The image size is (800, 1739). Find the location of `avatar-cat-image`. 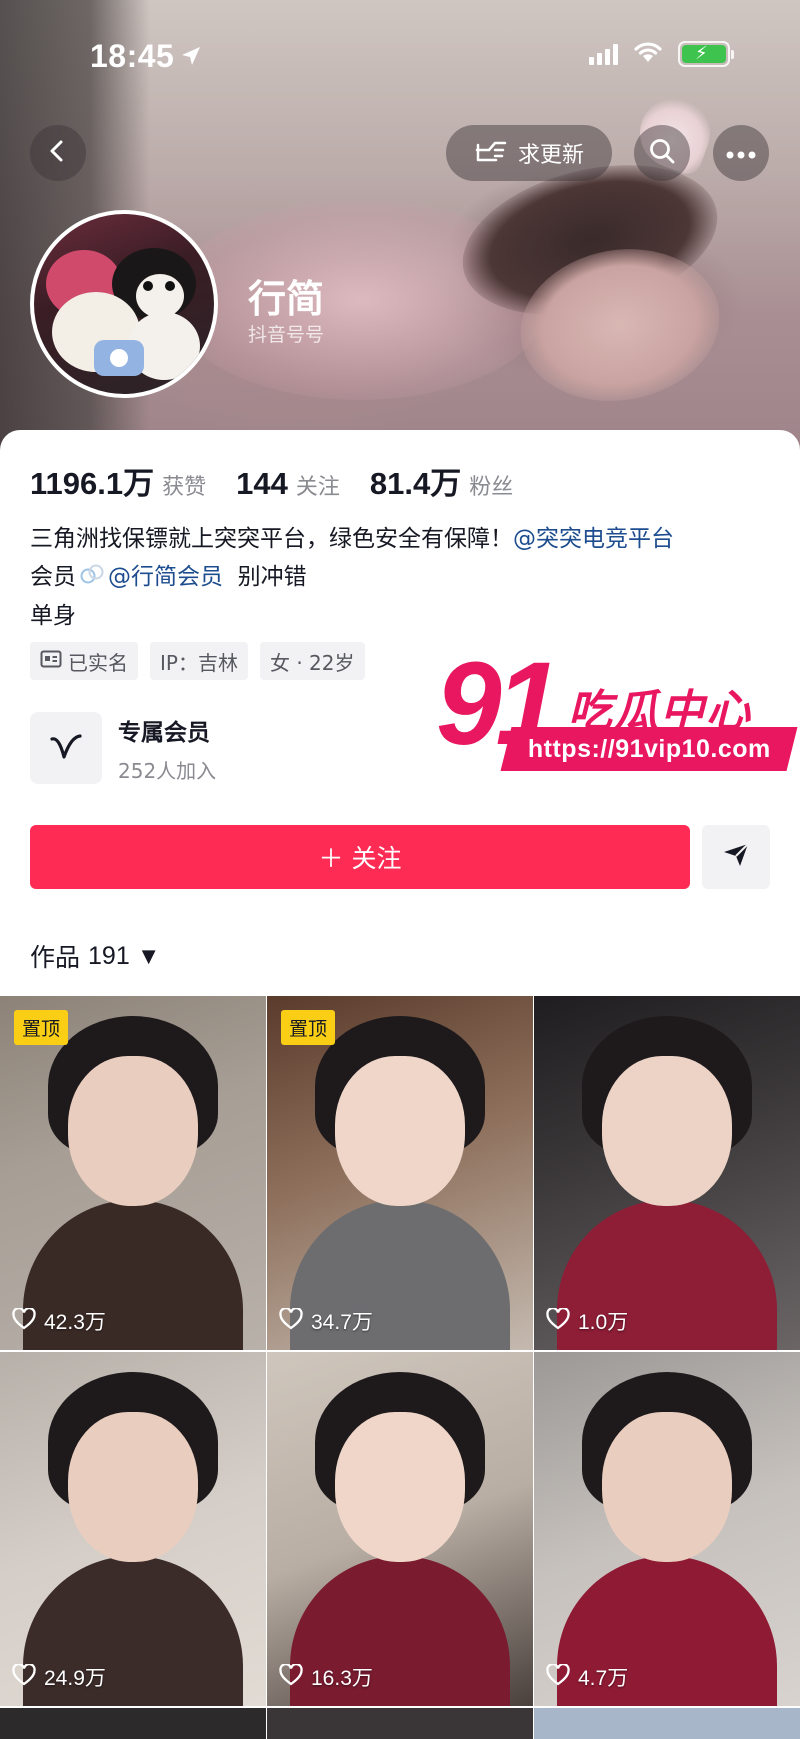

avatar-cat-image is located at coordinates (123, 314).